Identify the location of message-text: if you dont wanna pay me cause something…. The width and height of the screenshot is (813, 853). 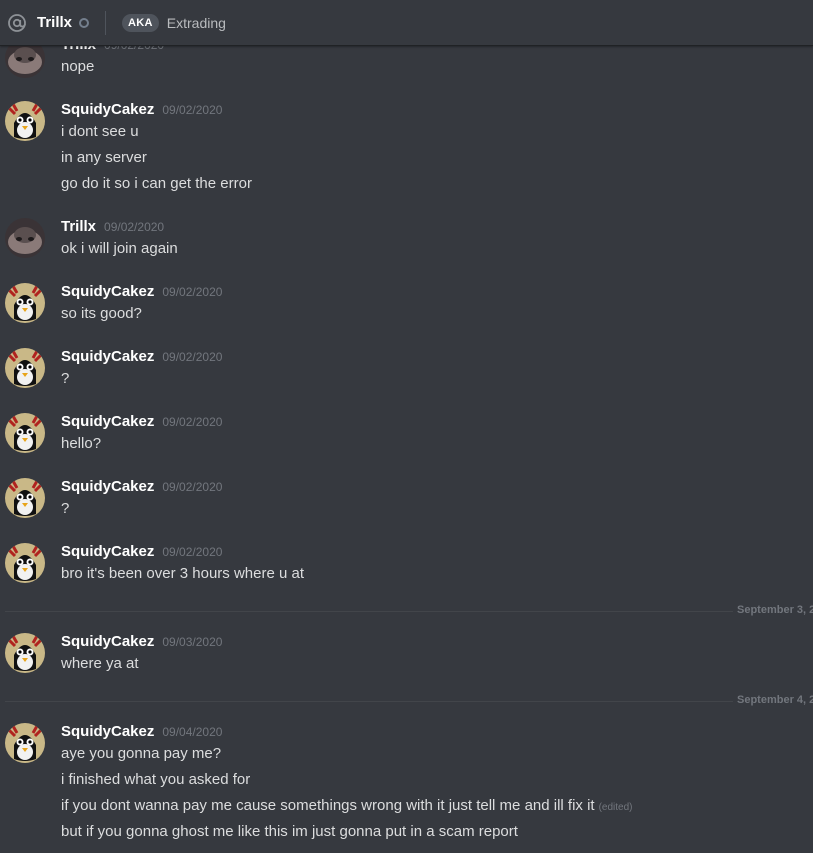
(347, 805).